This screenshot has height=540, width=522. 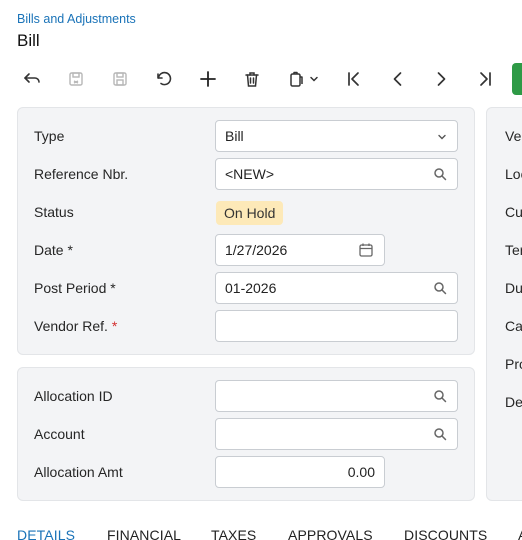 I want to click on type-label: Type, so click(x=49, y=136).